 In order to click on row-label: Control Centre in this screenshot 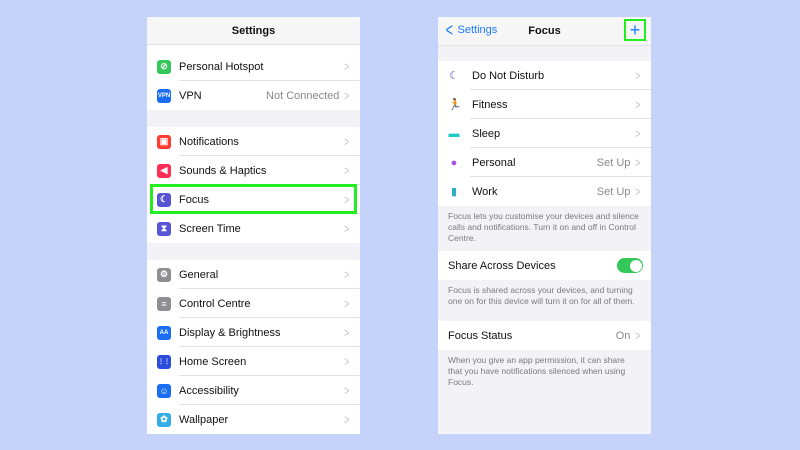, I will do `click(215, 303)`.